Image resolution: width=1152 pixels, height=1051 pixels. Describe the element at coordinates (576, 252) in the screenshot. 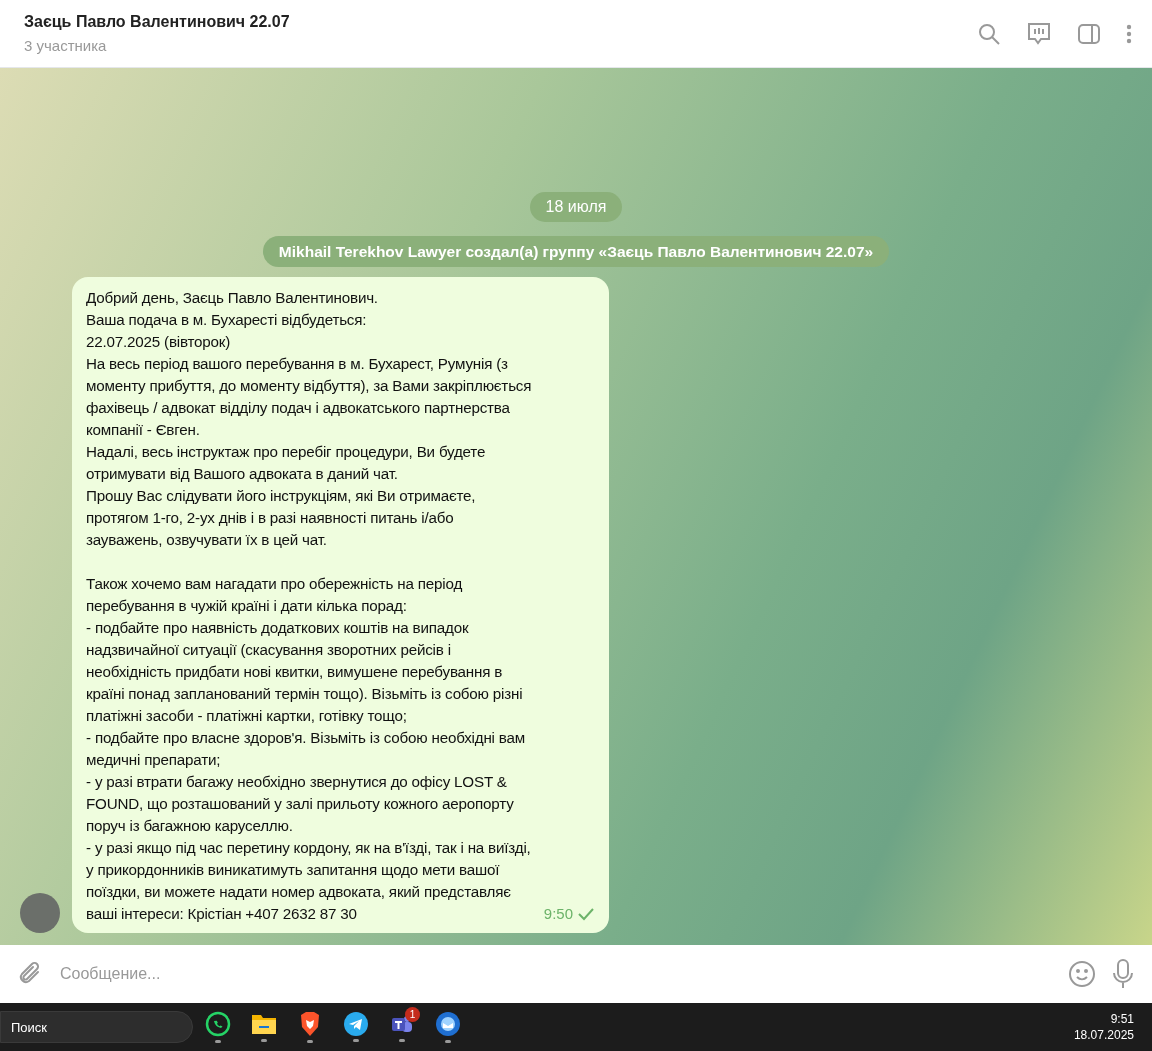

I see `service-message: Mikhail Terekhov Lawyer создал(а) группу «Заєць Павло Валентинович 22.07»` at that location.